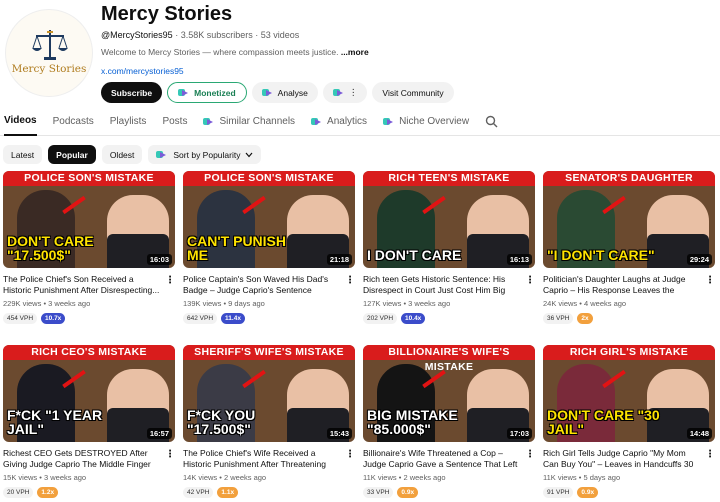 The width and height of the screenshot is (720, 502). Describe the element at coordinates (159, 259) in the screenshot. I see `video-duration: 16:03` at that location.